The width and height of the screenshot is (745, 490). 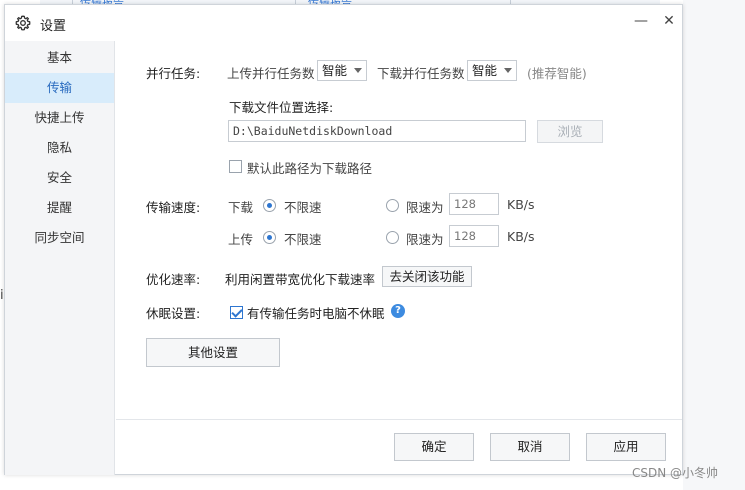 I want to click on help-icon: ?, so click(x=398, y=311).